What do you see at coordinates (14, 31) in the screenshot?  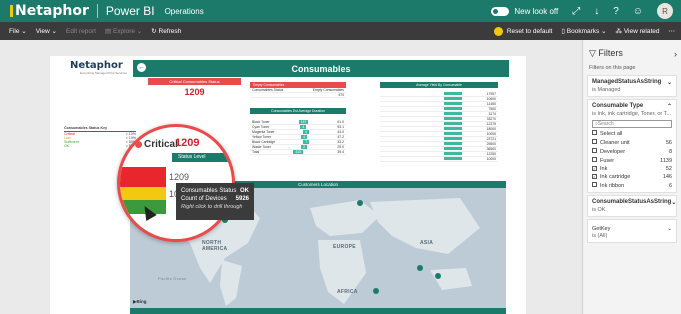 I see `file-label: File` at bounding box center [14, 31].